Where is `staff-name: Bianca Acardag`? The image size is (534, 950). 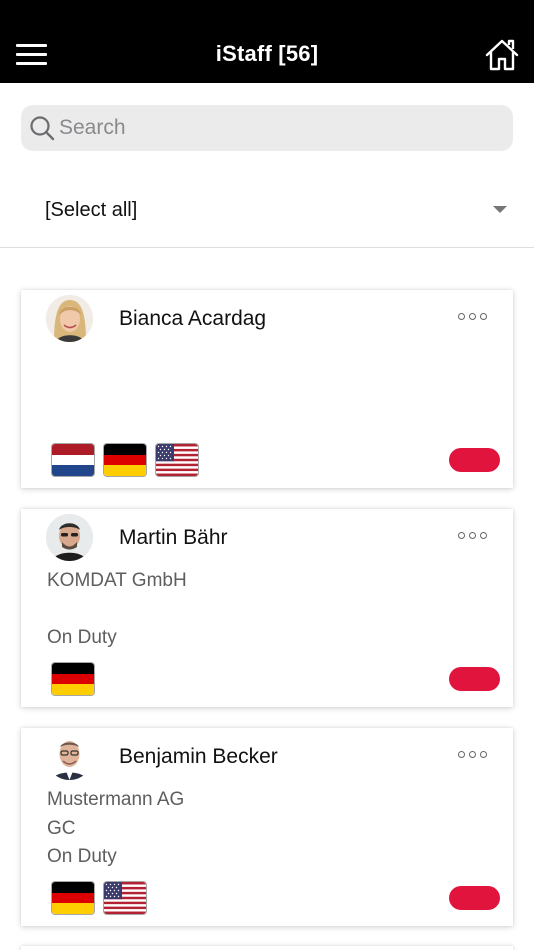
staff-name: Bianca Acardag is located at coordinates (193, 318).